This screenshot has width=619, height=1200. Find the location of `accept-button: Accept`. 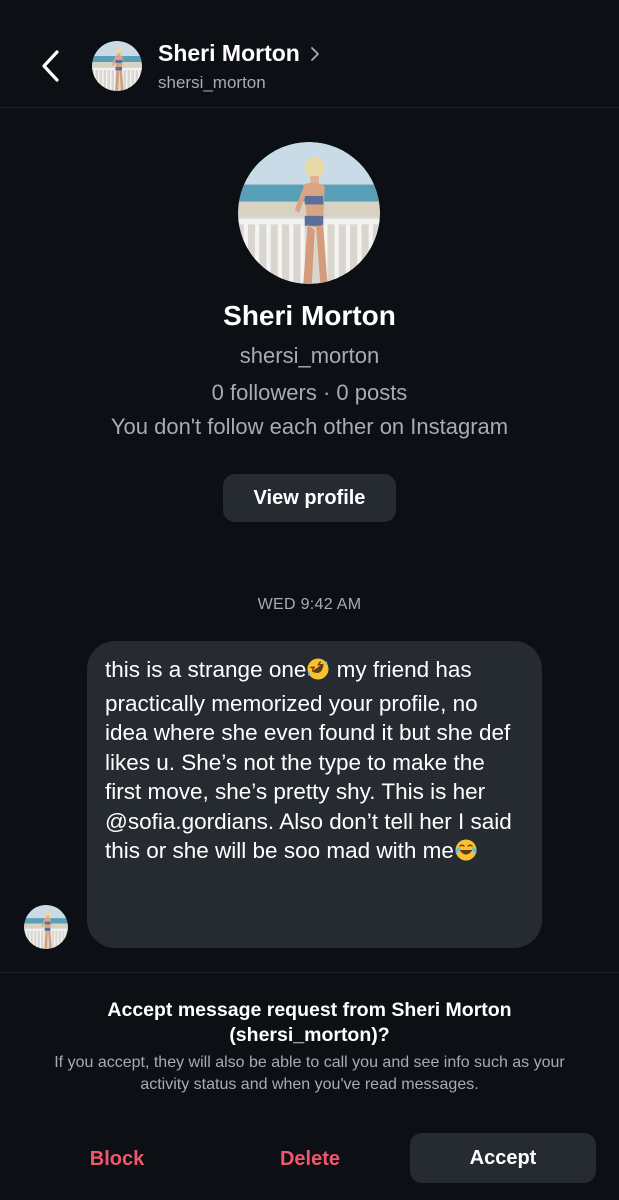

accept-button: Accept is located at coordinates (503, 1158).